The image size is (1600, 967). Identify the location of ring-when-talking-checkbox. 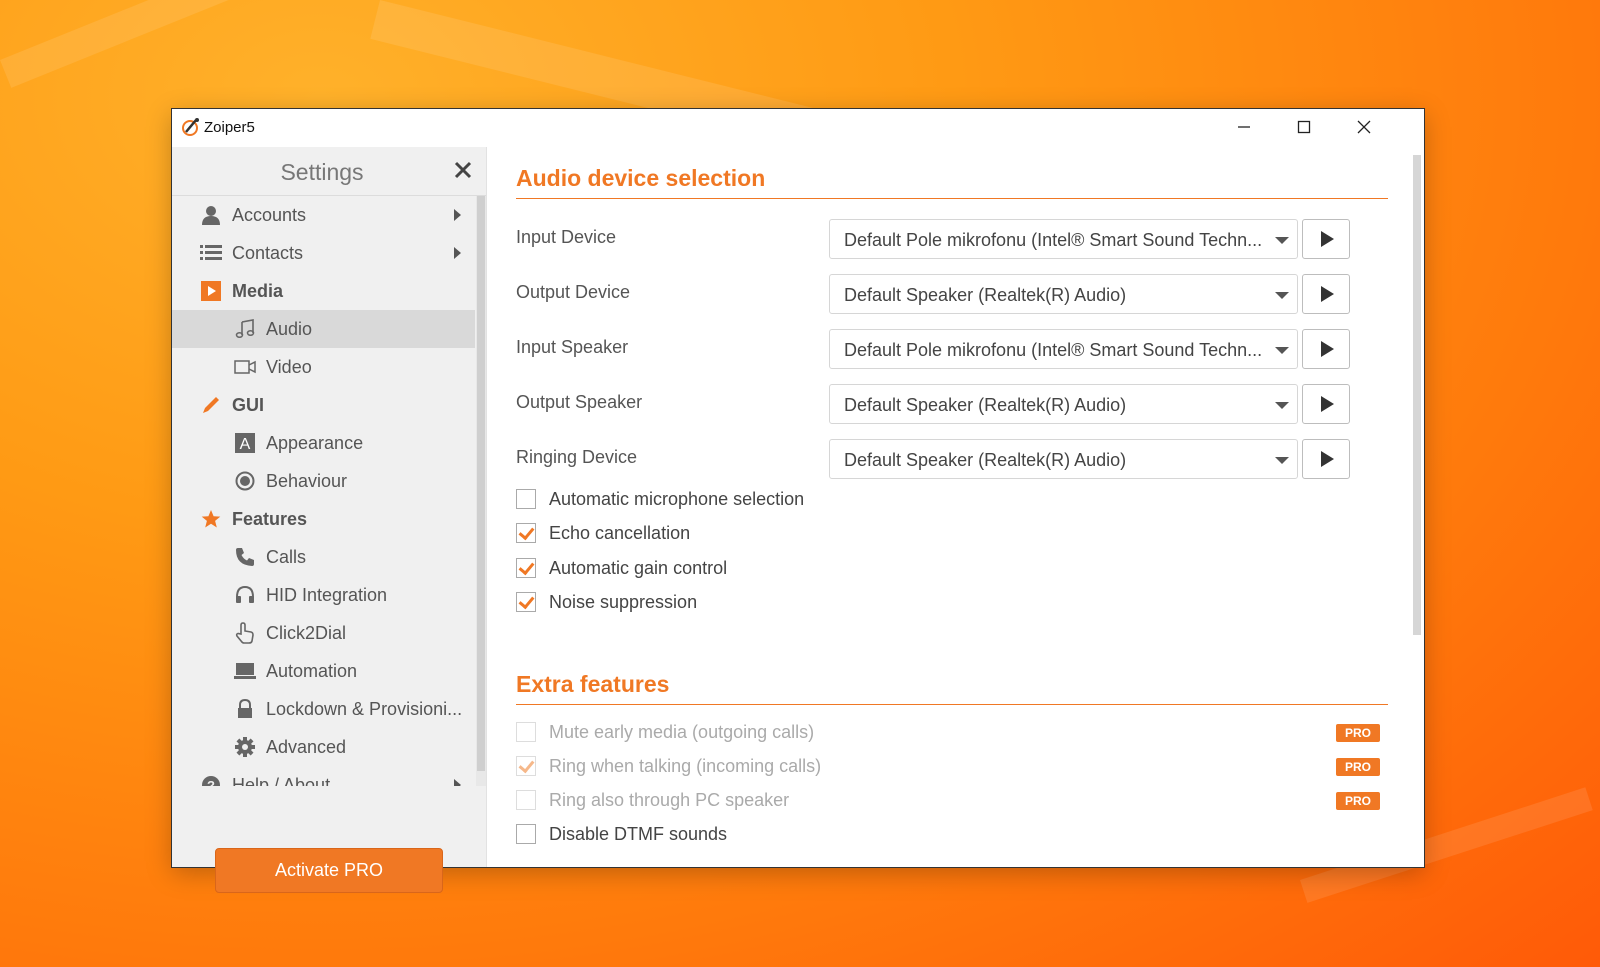
(526, 766).